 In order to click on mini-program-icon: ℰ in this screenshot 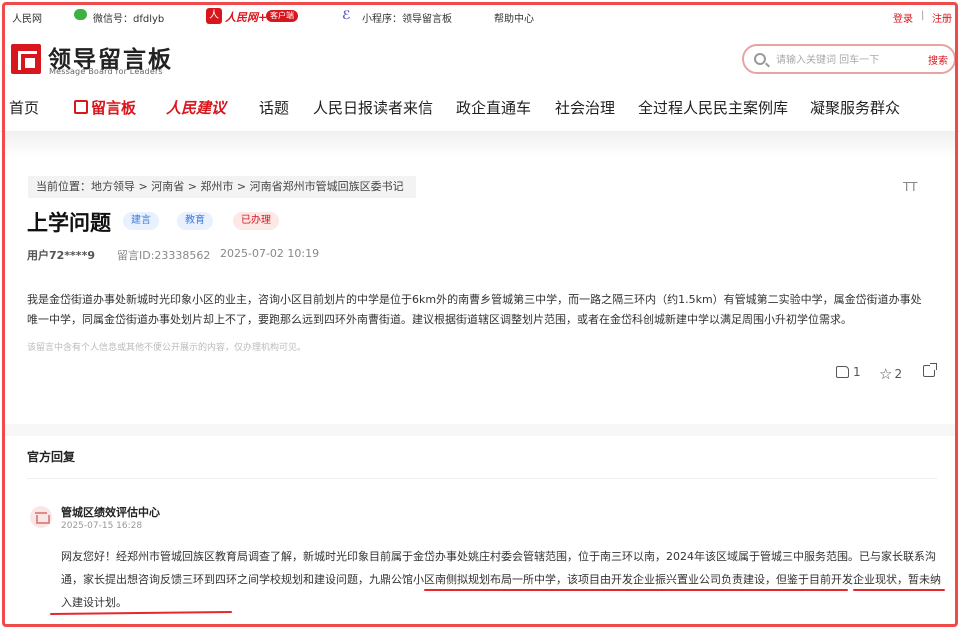, I will do `click(346, 15)`.